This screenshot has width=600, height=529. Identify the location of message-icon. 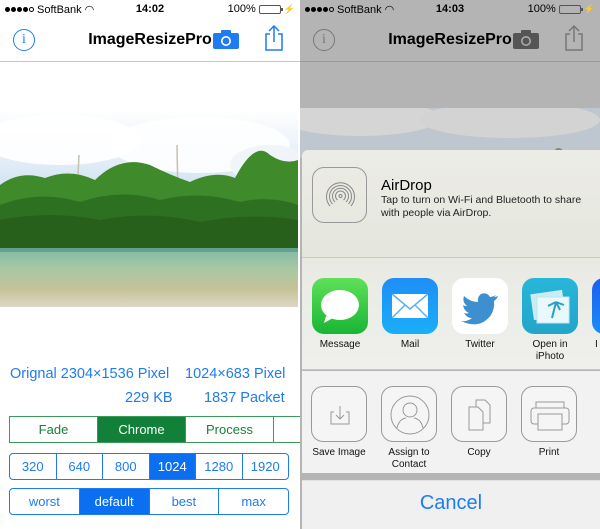
(340, 306).